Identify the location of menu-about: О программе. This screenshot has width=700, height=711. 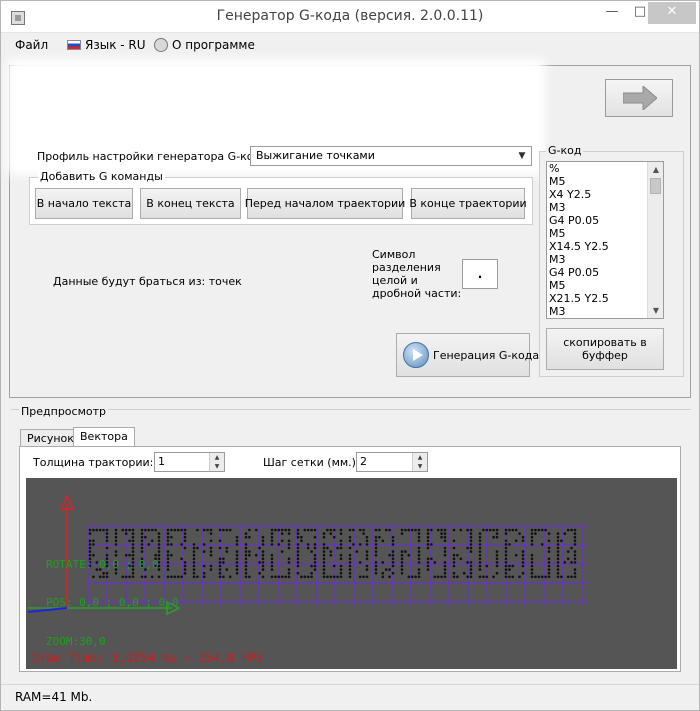
(204, 45).